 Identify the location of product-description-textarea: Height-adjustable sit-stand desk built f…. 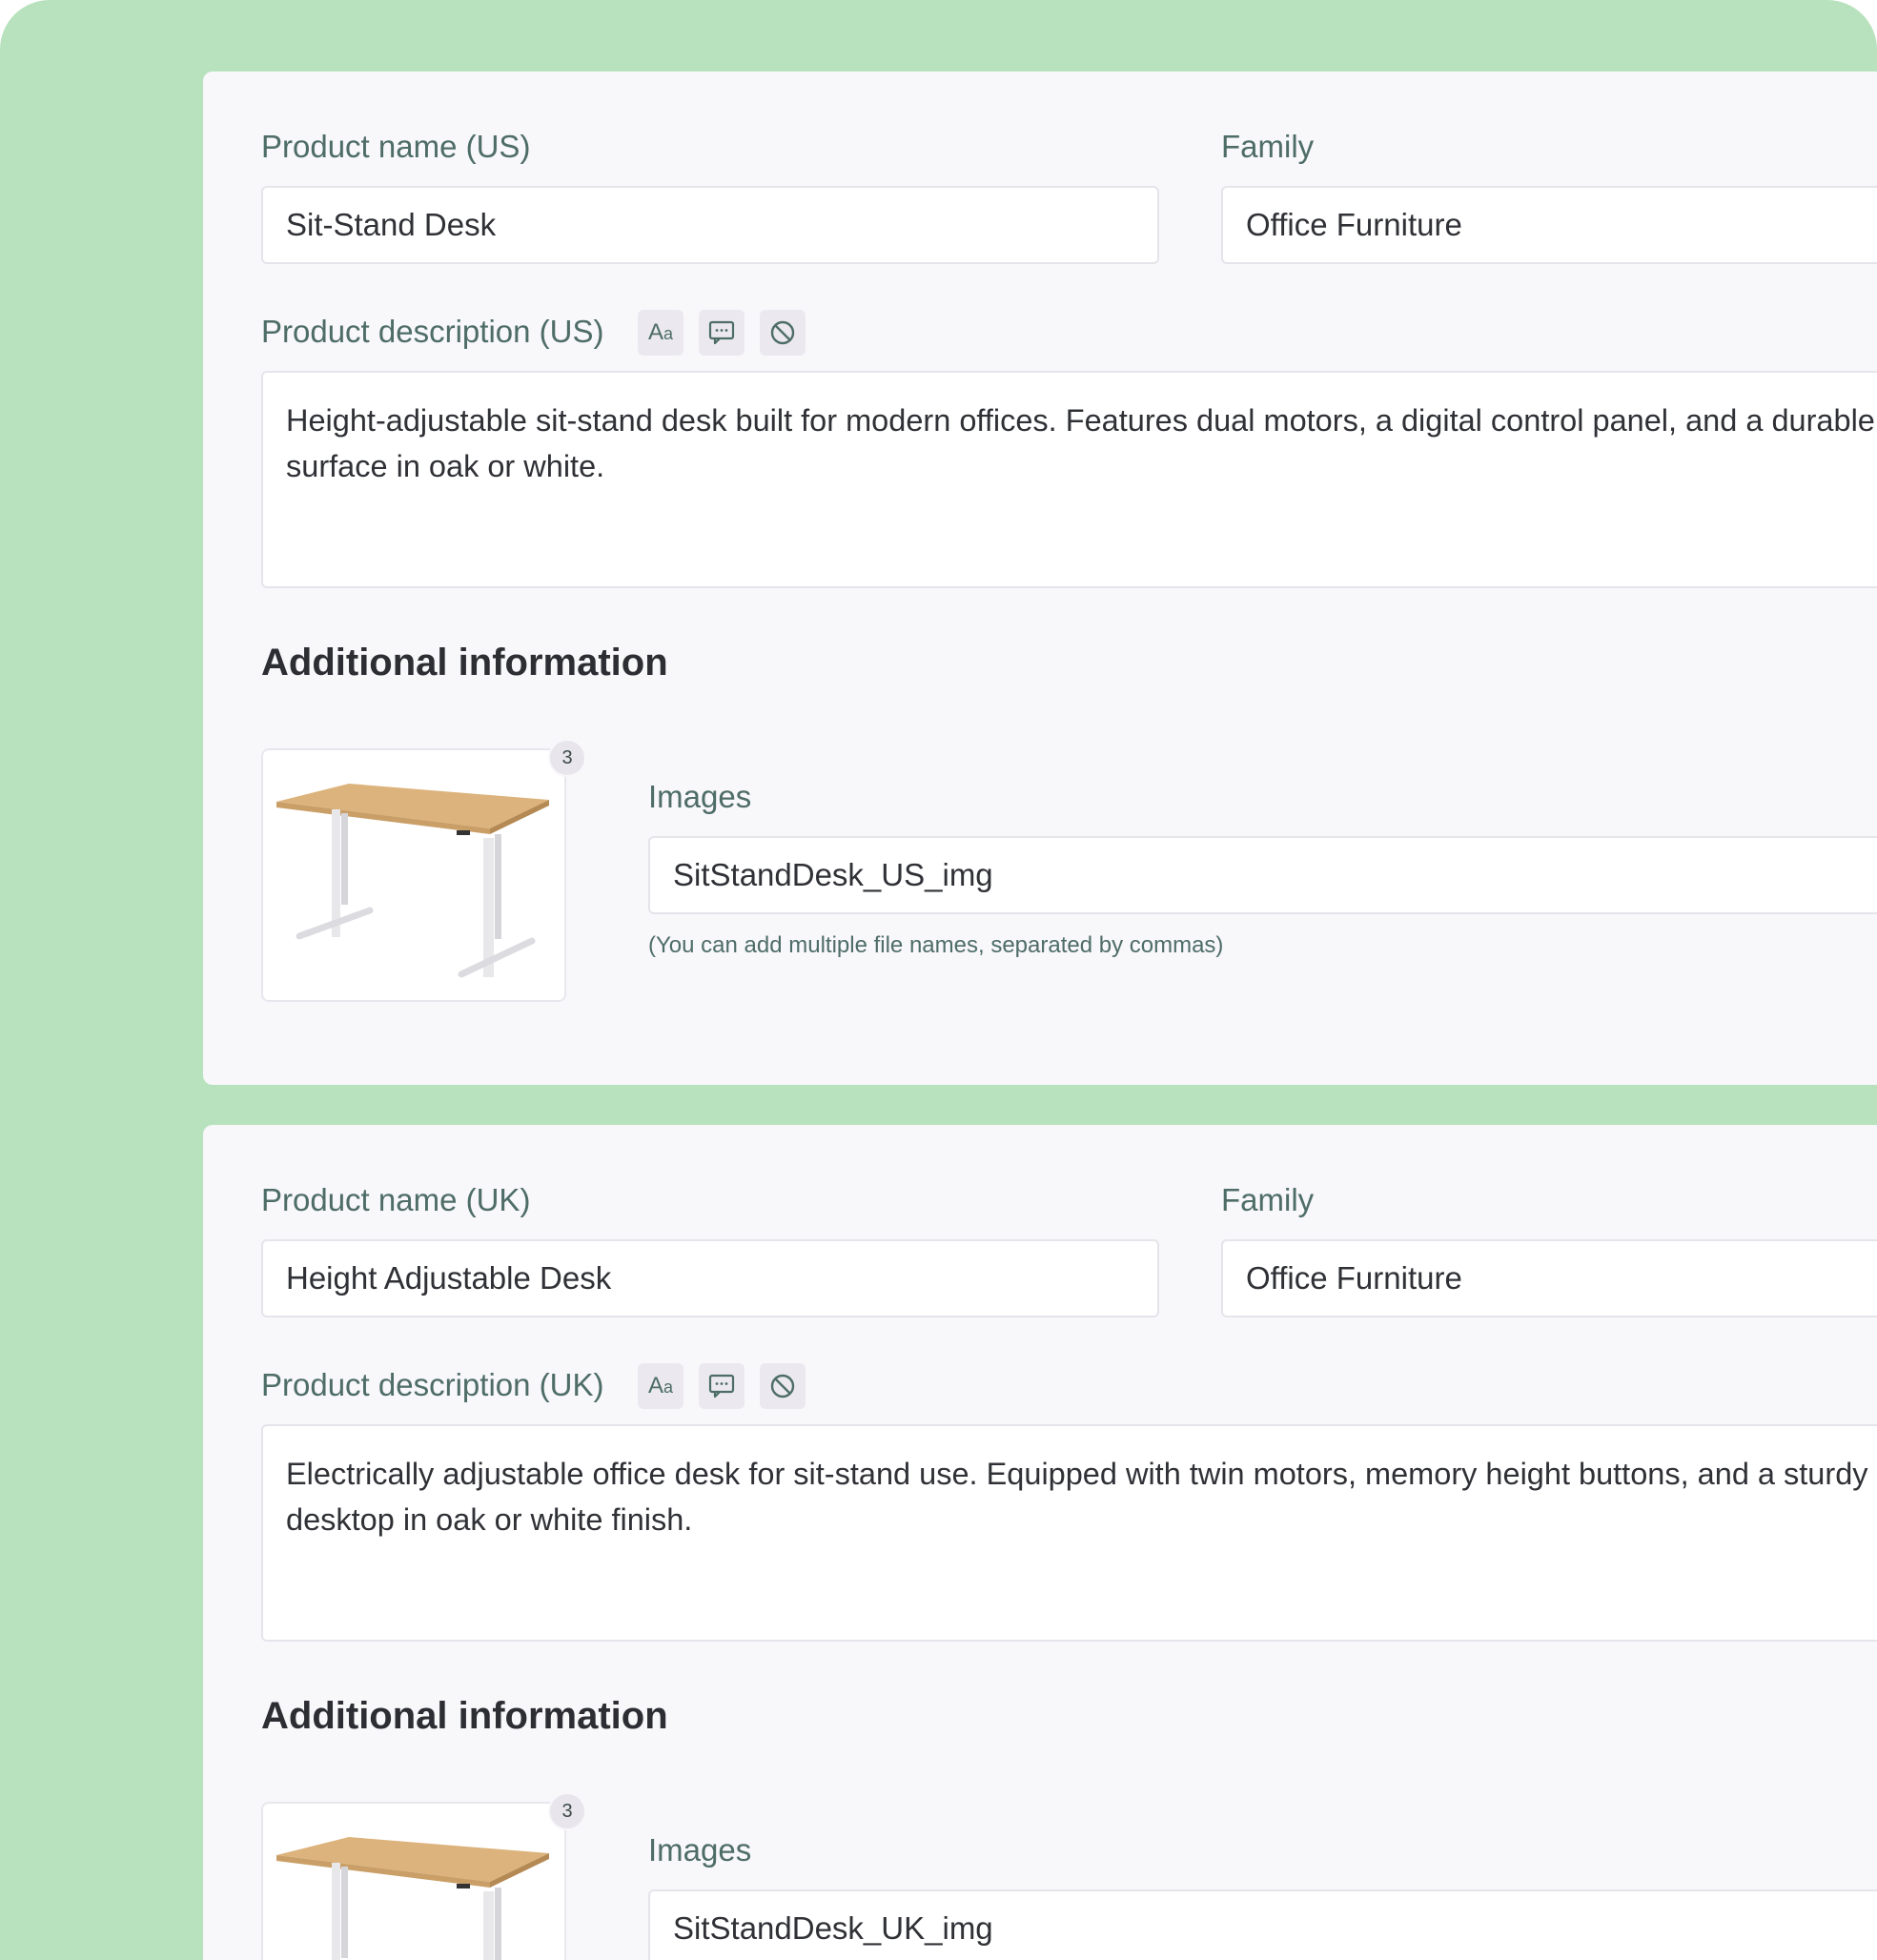
(1069, 479).